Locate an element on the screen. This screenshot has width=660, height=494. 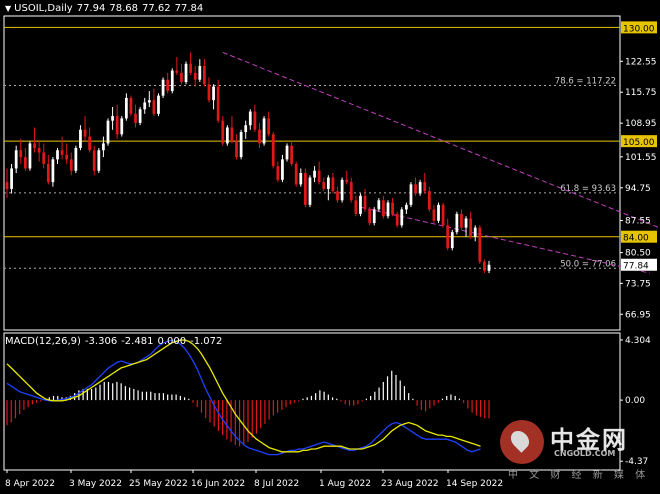
macd-header: MACD(12,26,9) -3.306 -2.481 0.000 -1.072 is located at coordinates (115, 341).